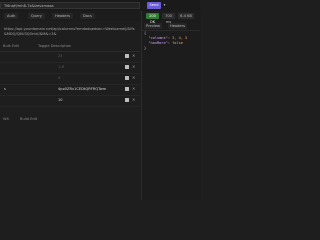 The height and width of the screenshot is (240, 320). Describe the element at coordinates (61, 67) in the screenshot. I see `param-value: 1-8` at that location.